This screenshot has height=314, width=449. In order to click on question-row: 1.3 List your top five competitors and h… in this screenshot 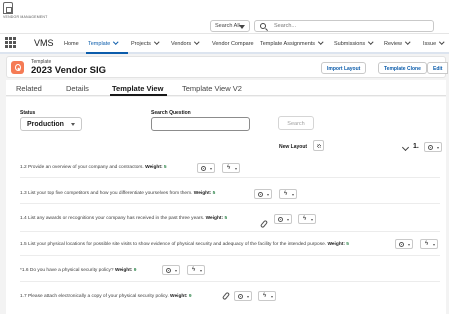, I will do `click(117, 193)`.